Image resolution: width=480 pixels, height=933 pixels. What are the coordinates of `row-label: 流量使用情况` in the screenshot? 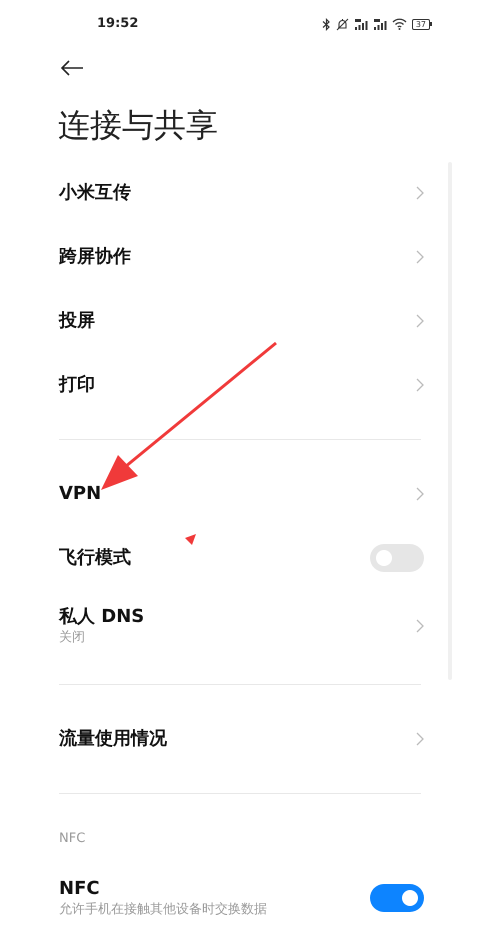 It's located at (113, 739).